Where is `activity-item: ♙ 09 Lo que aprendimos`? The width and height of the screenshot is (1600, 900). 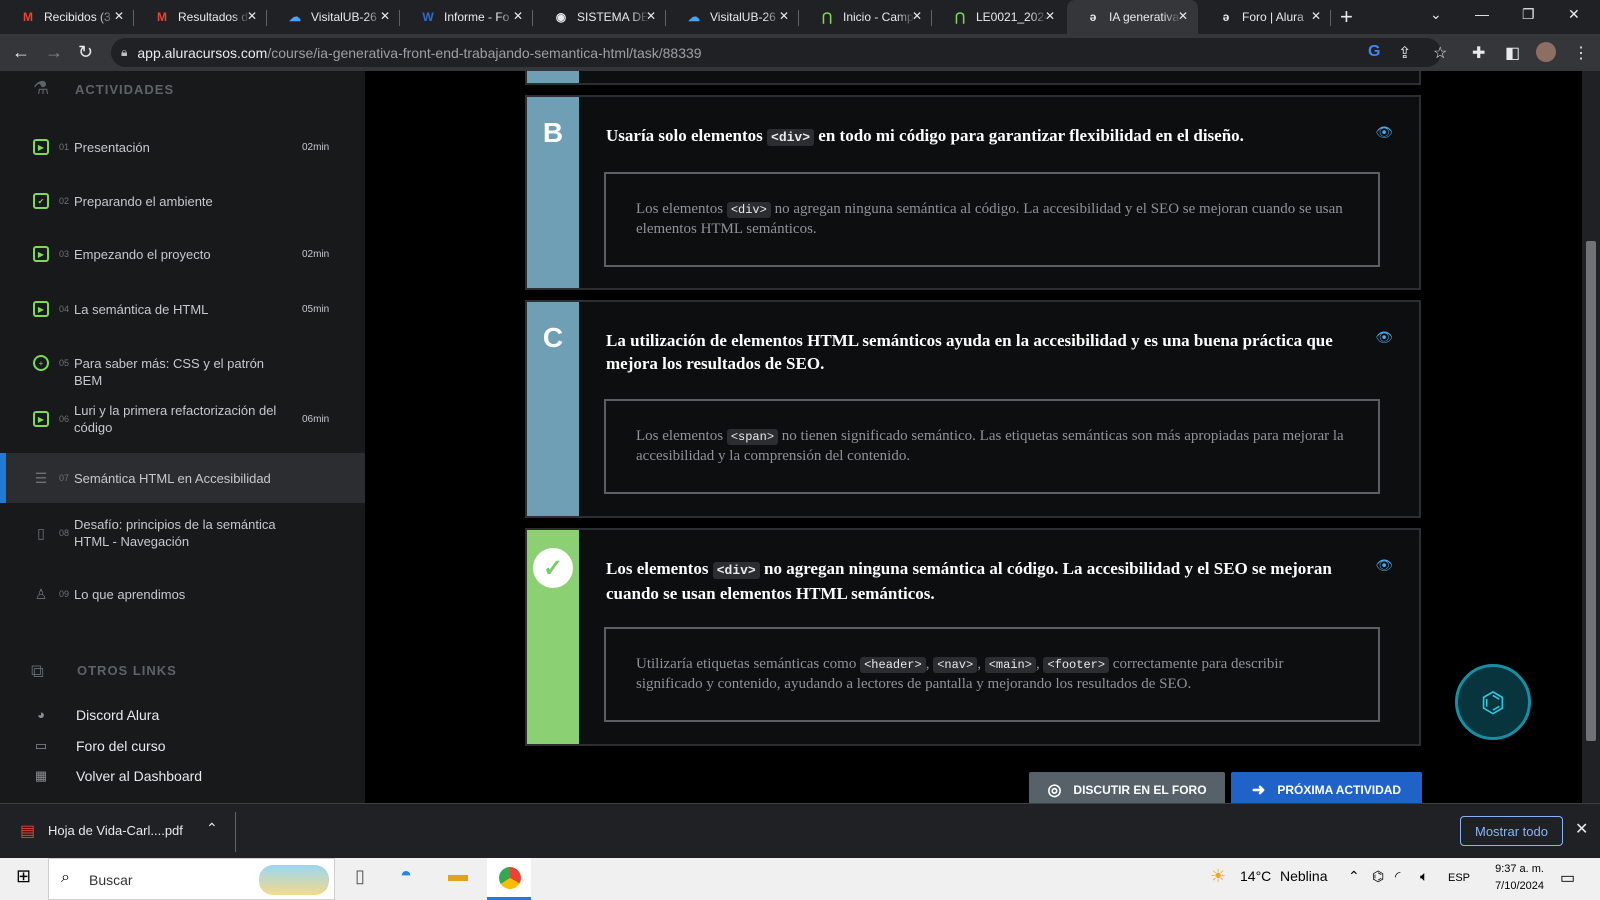 activity-item: ♙ 09 Lo que aprendimos is located at coordinates (182, 594).